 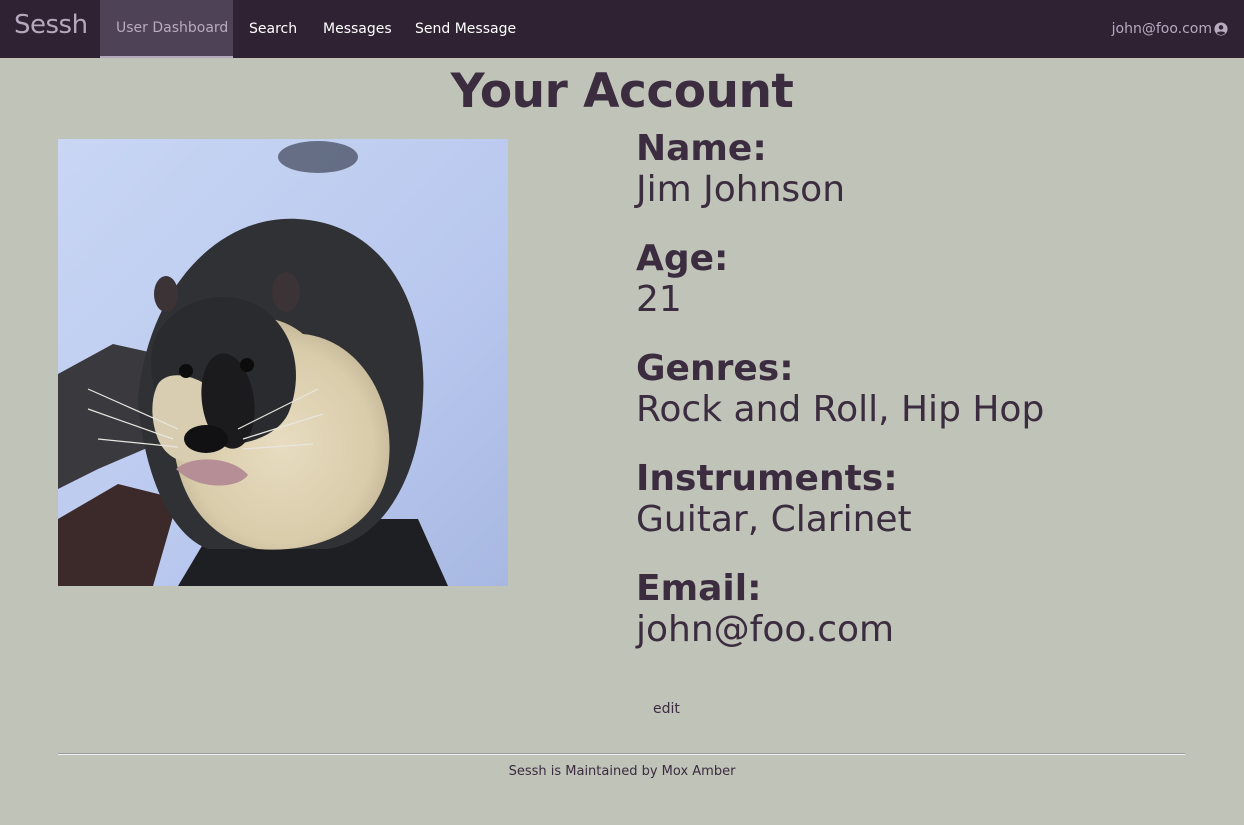 I want to click on footer-text: Sessh is Maintained by Mox Amber, so click(x=622, y=771).